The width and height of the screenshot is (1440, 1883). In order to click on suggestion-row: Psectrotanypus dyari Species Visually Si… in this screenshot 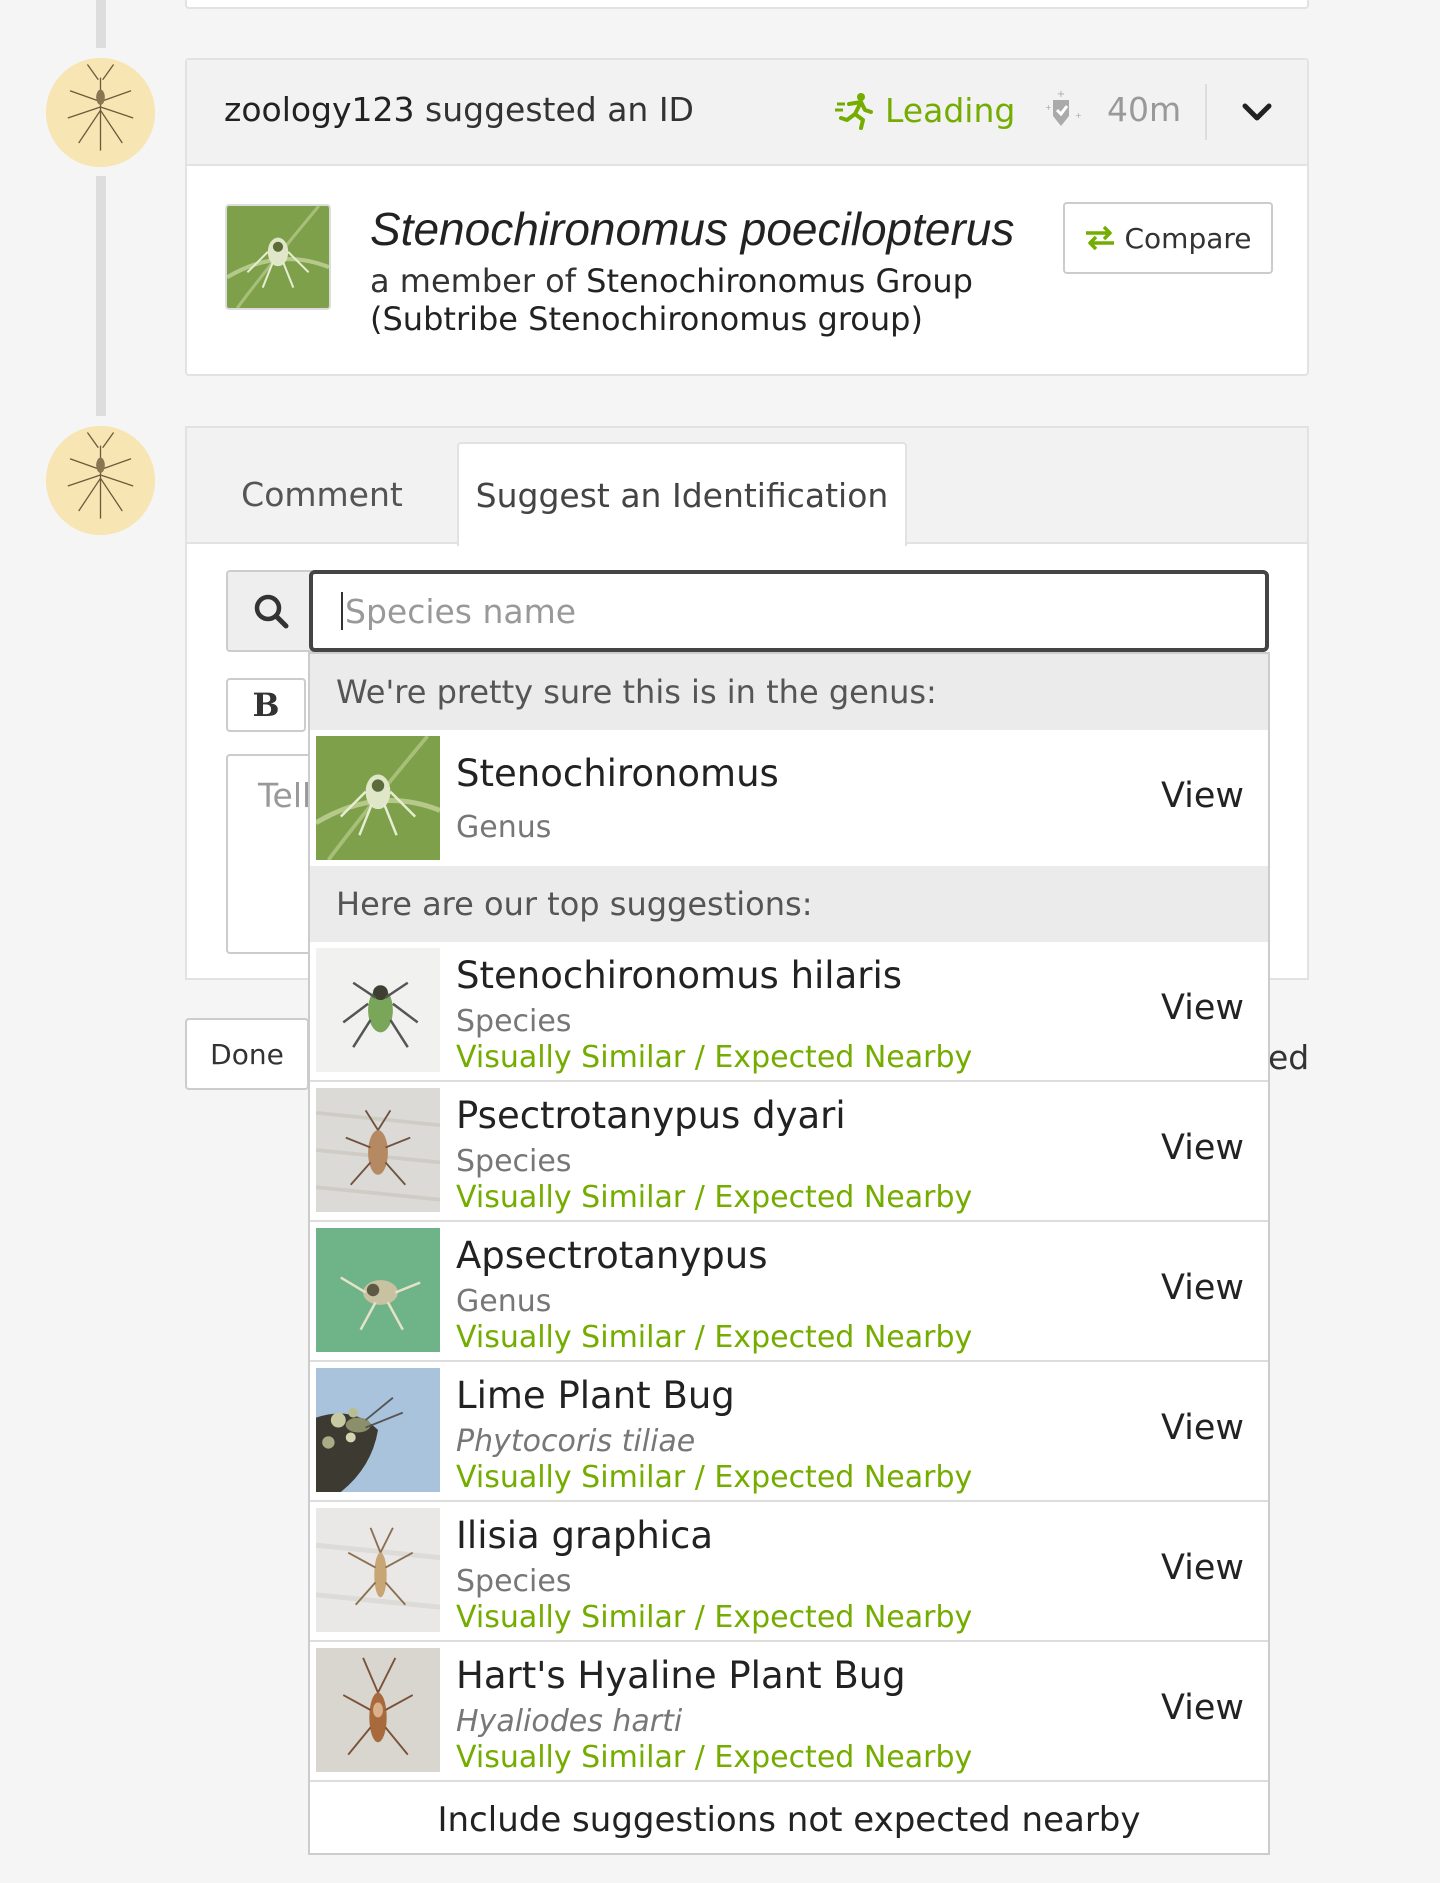, I will do `click(789, 1152)`.